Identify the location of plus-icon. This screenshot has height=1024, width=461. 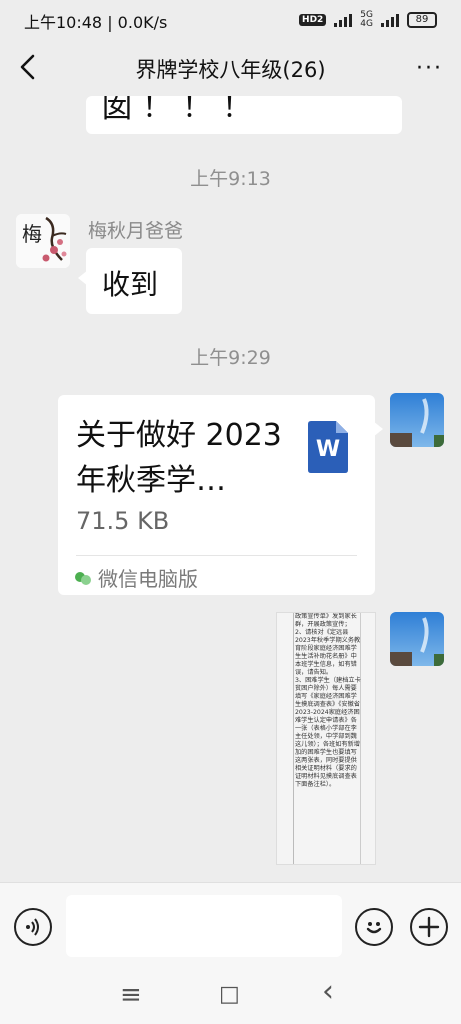
(429, 927).